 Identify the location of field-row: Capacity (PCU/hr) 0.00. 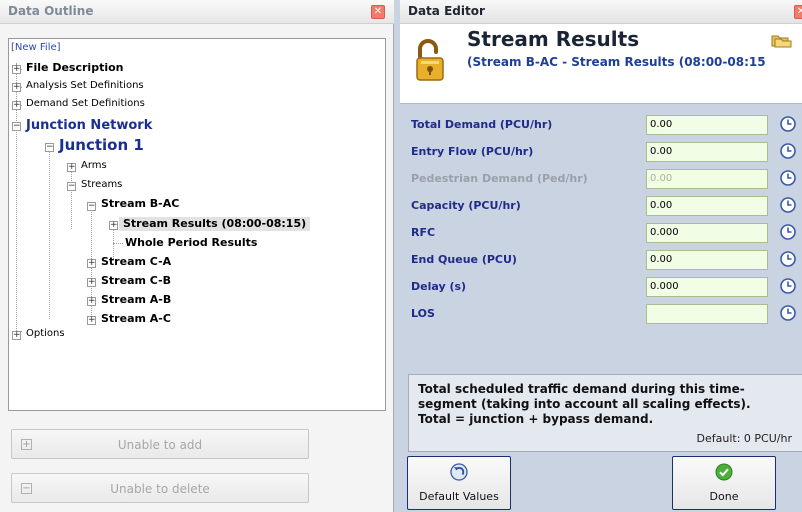
(601, 206).